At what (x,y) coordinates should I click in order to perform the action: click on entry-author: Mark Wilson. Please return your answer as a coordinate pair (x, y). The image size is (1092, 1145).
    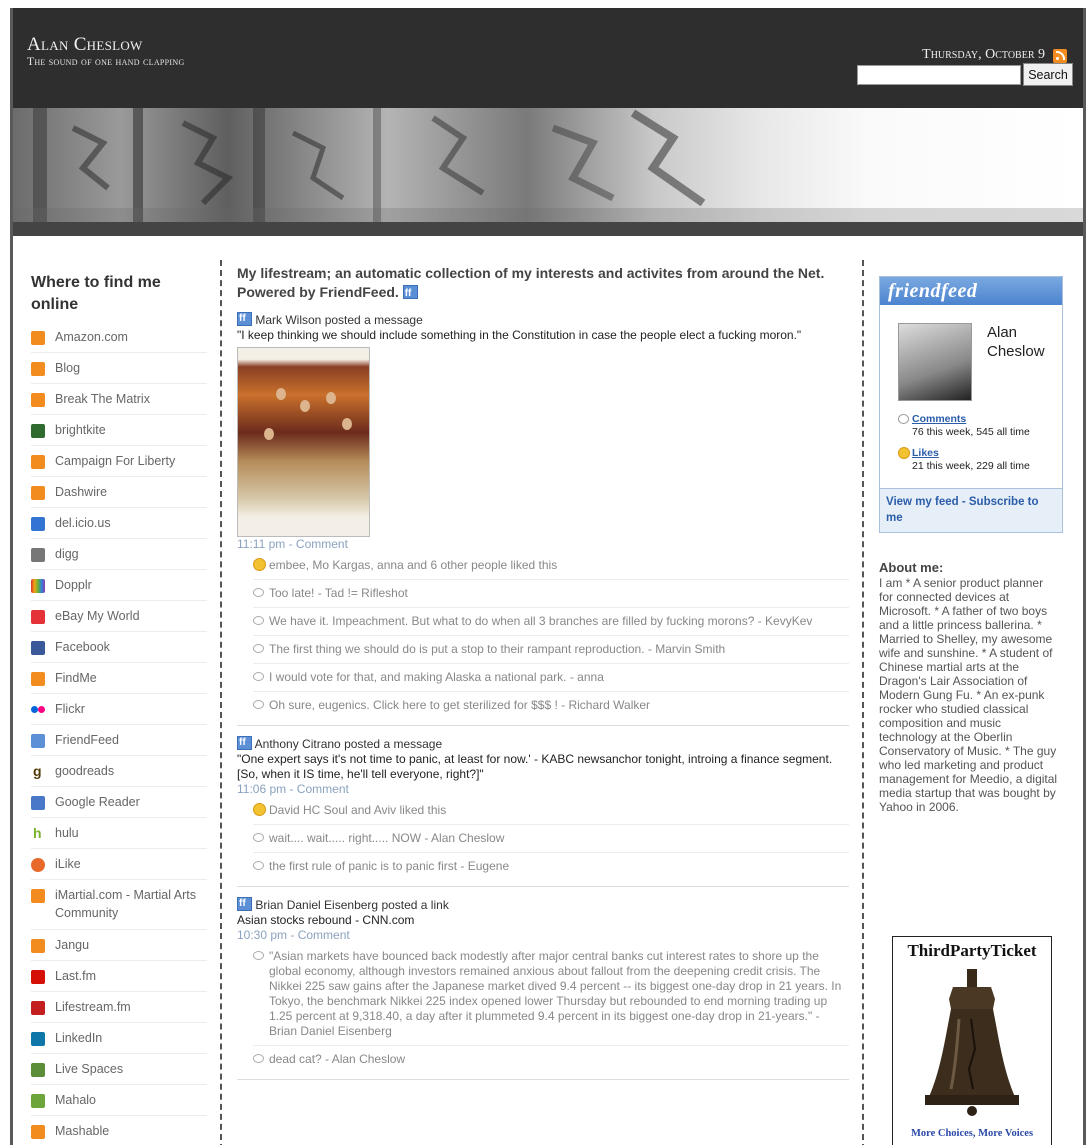
    Looking at the image, I should click on (288, 320).